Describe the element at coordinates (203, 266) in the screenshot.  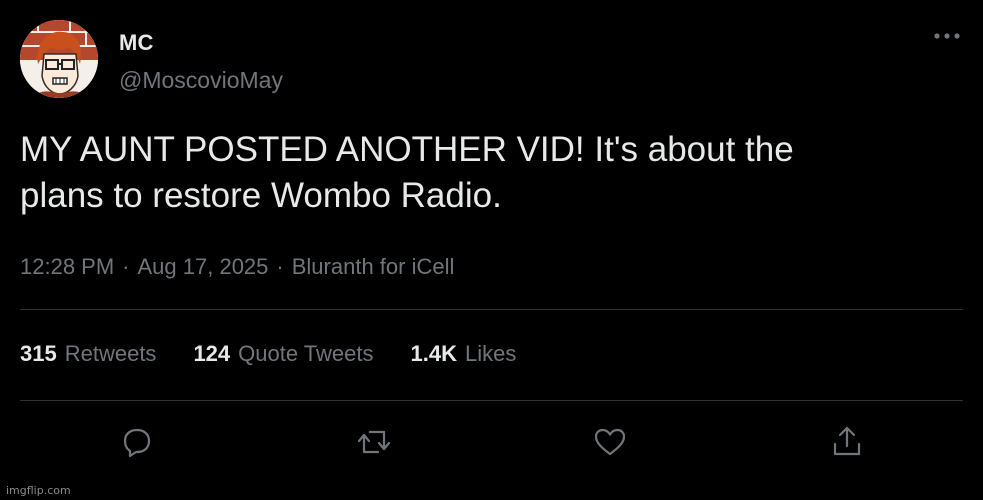
I see `tweet-date: Aug 17, 2025` at that location.